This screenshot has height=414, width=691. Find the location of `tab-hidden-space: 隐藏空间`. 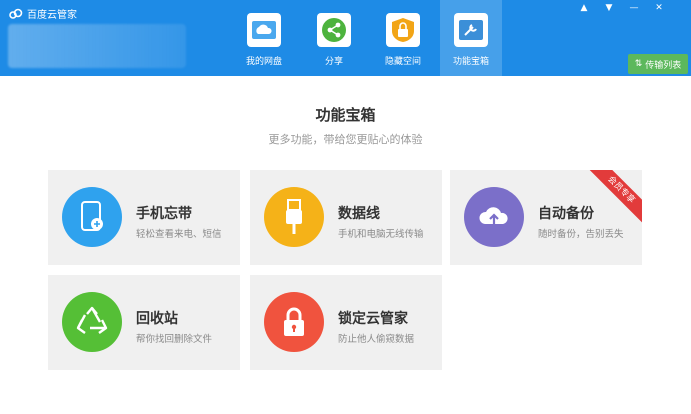

tab-hidden-space: 隐藏空间 is located at coordinates (403, 38).